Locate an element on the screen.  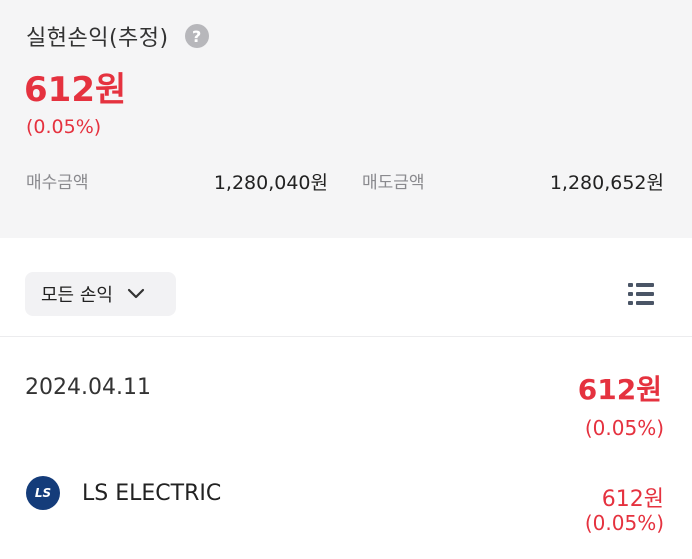
stock-profit-amount: 612원 is located at coordinates (632, 499).